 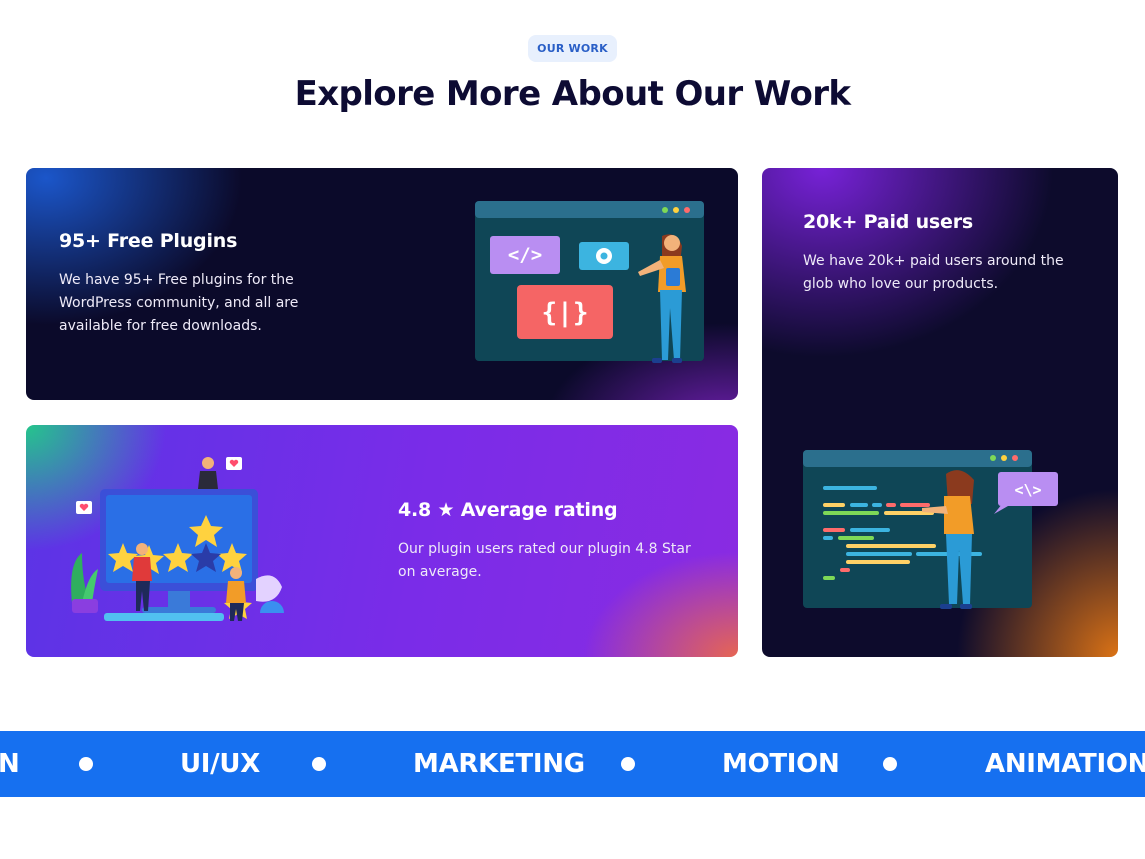 What do you see at coordinates (565, 313) in the screenshot?
I see `code-tag-text: {|}` at bounding box center [565, 313].